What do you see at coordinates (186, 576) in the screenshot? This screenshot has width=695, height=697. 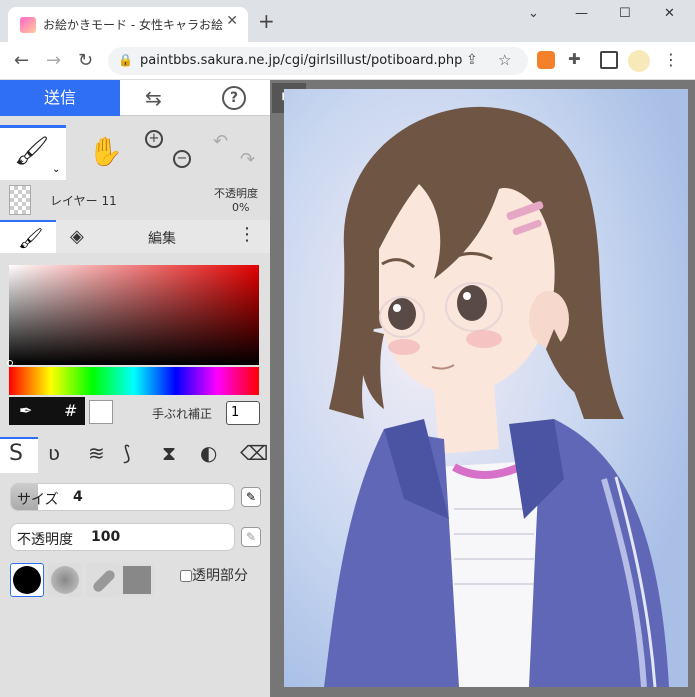 I see `transparent-checkbox-input` at bounding box center [186, 576].